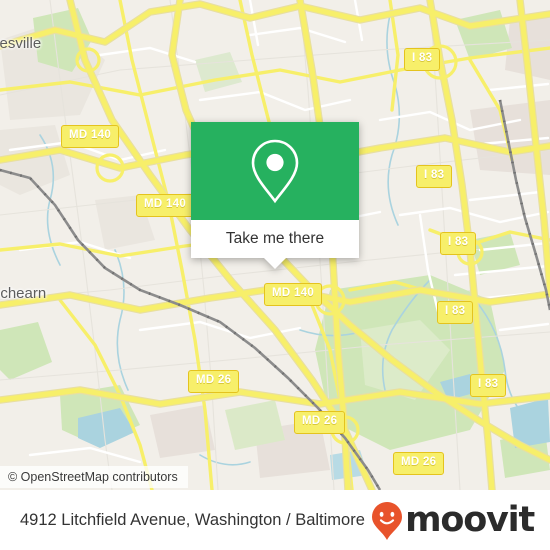 This screenshot has height=550, width=550. I want to click on osm-attribution: © OpenStreetMap contributors, so click(94, 477).